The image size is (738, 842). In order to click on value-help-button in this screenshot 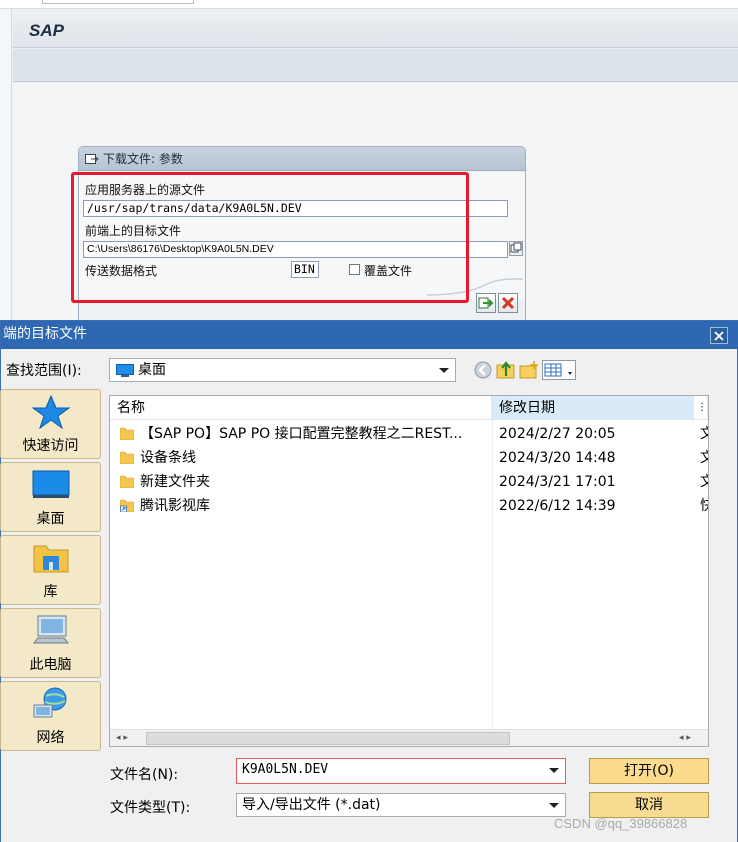, I will do `click(516, 248)`.